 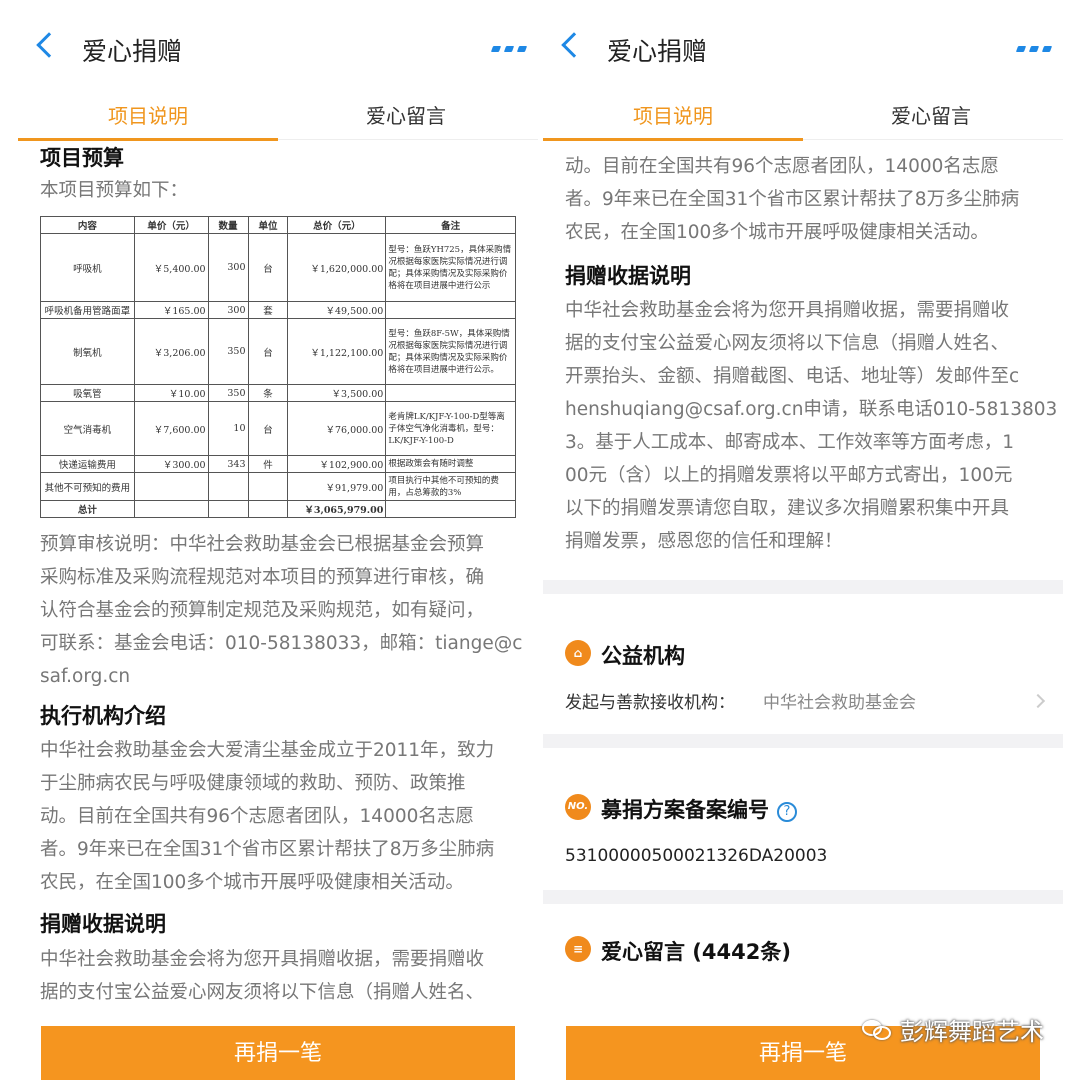 I want to click on text-line: 捐赠发票，感恩您的信任和理解！, so click(x=704, y=541).